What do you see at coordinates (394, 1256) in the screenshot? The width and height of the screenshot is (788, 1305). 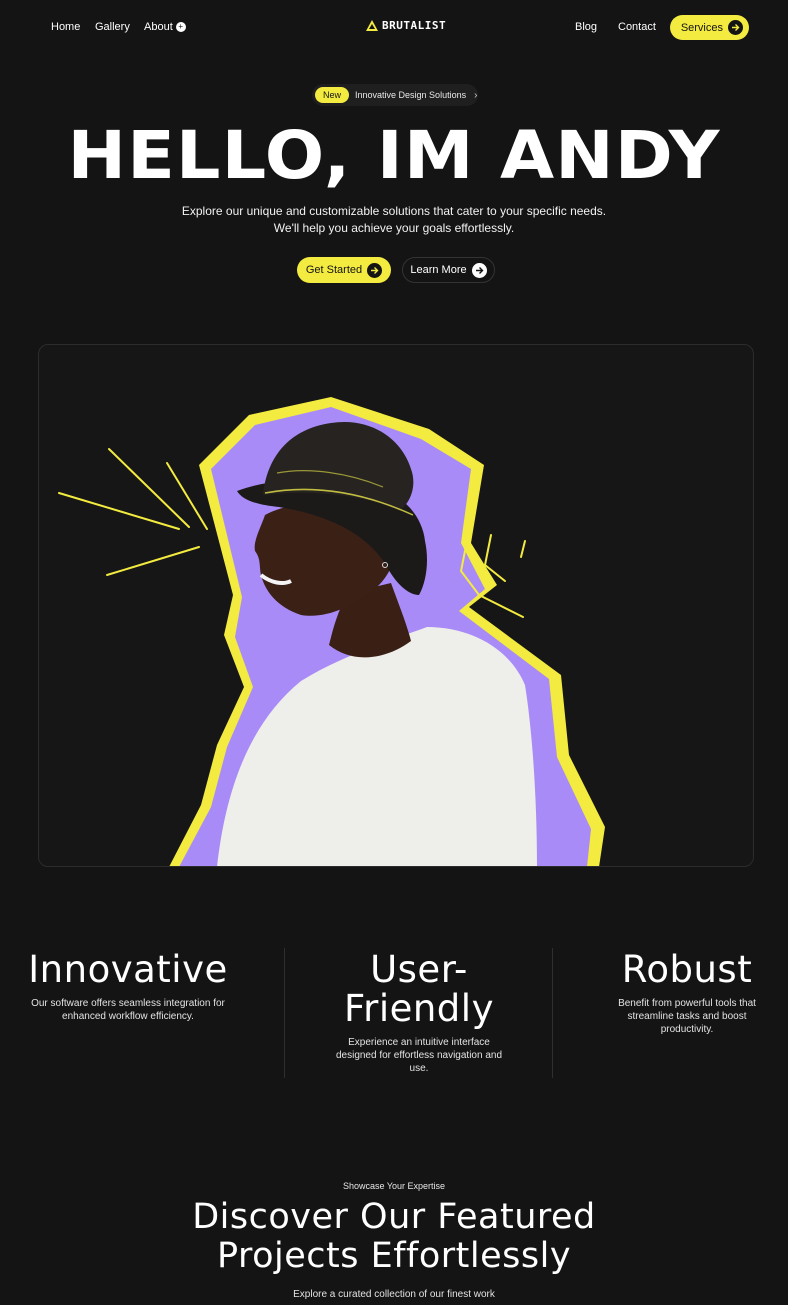 I see `projects-title-line2: Projects Effortlessly` at bounding box center [394, 1256].